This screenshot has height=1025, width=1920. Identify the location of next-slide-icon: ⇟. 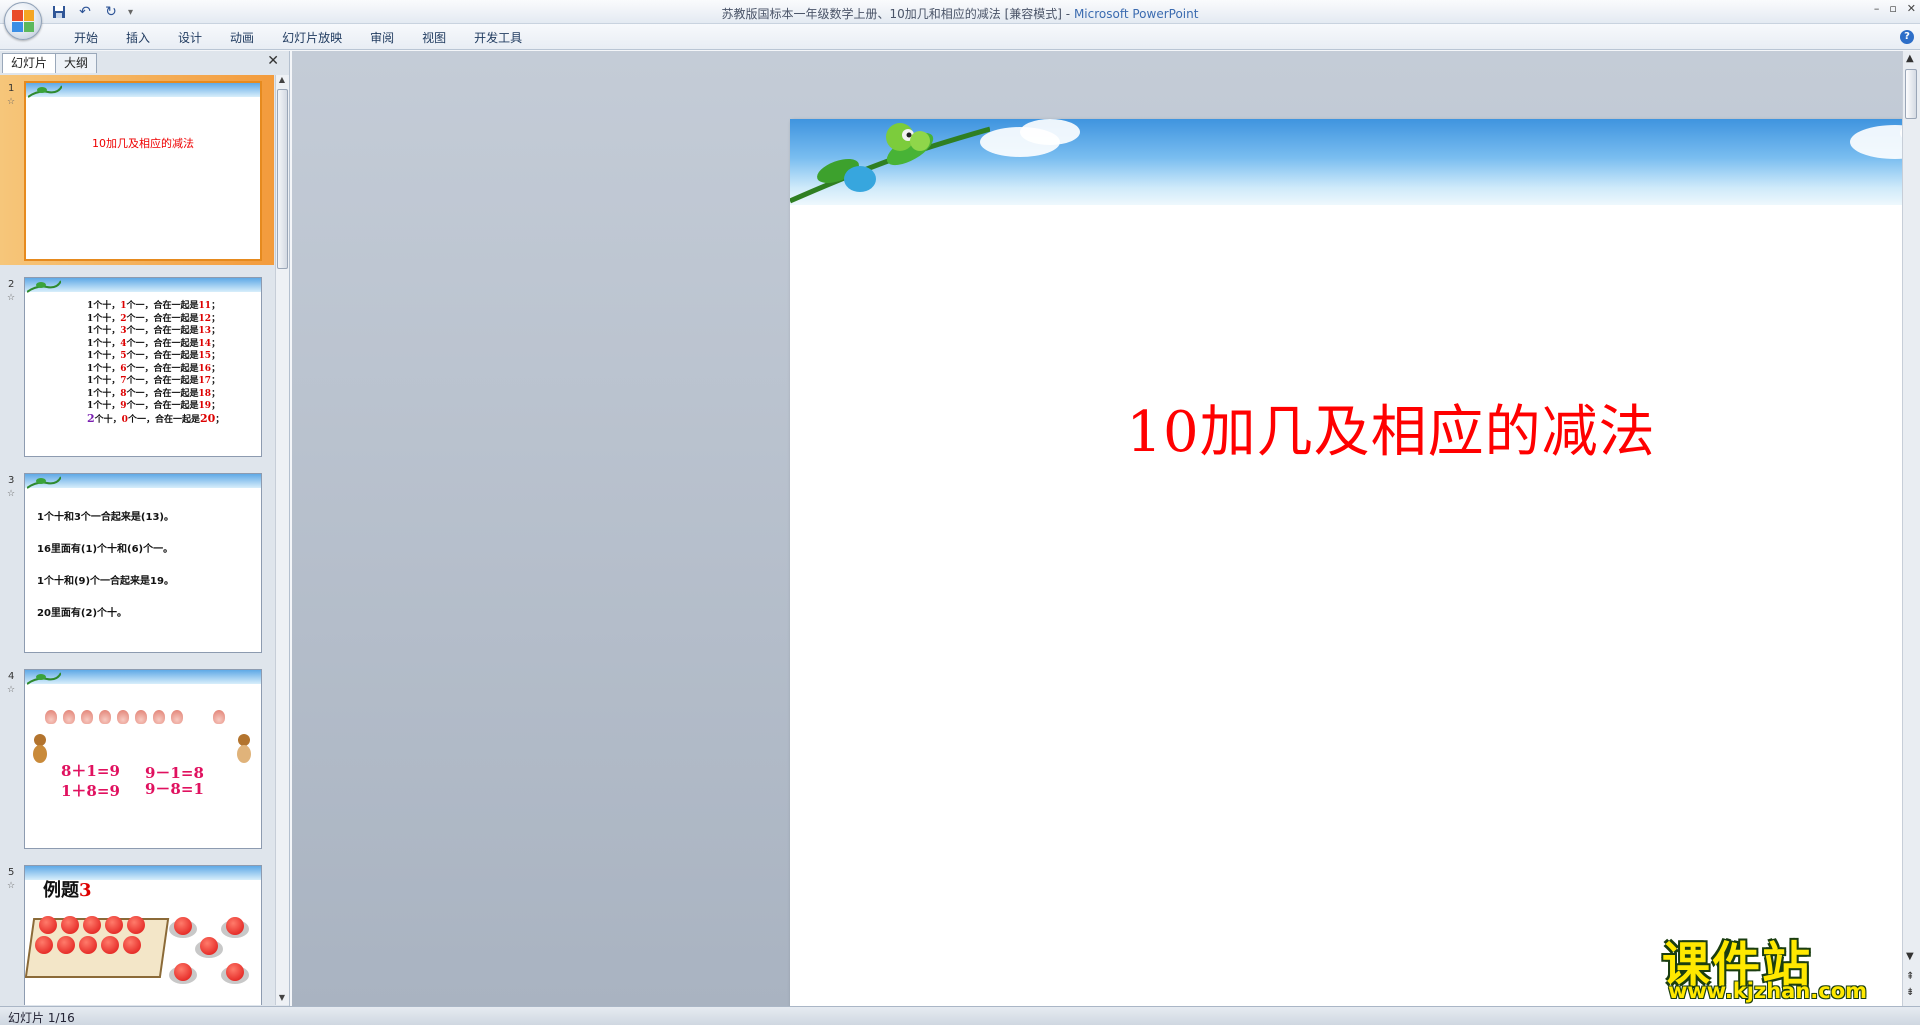
(1910, 992).